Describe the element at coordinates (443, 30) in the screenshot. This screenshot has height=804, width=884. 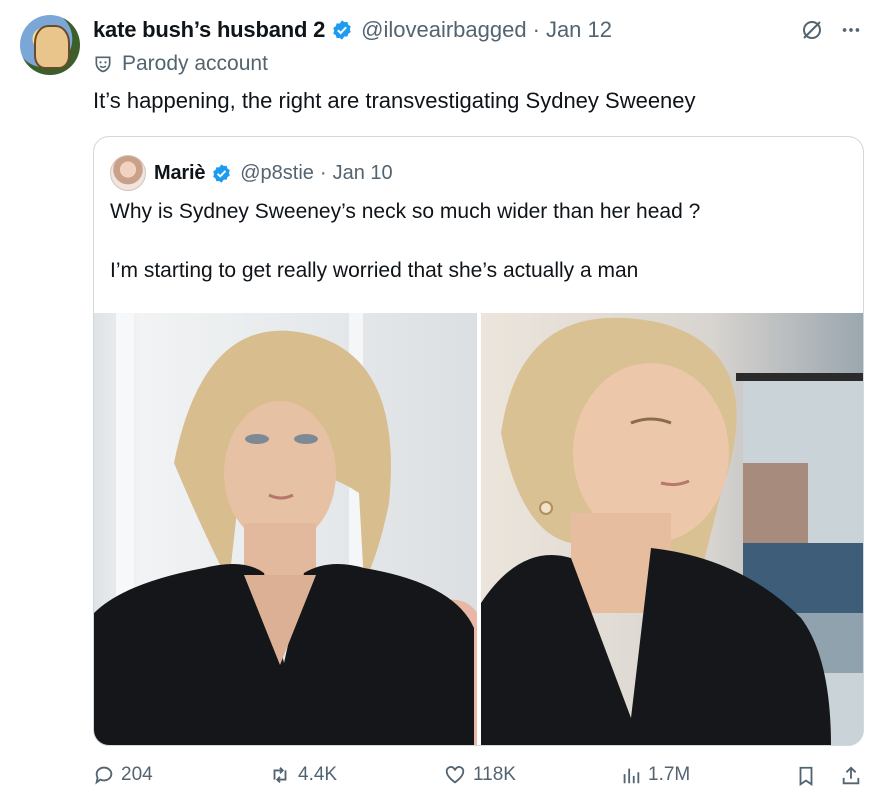
I see `author-handle: @iloveairbagged` at that location.